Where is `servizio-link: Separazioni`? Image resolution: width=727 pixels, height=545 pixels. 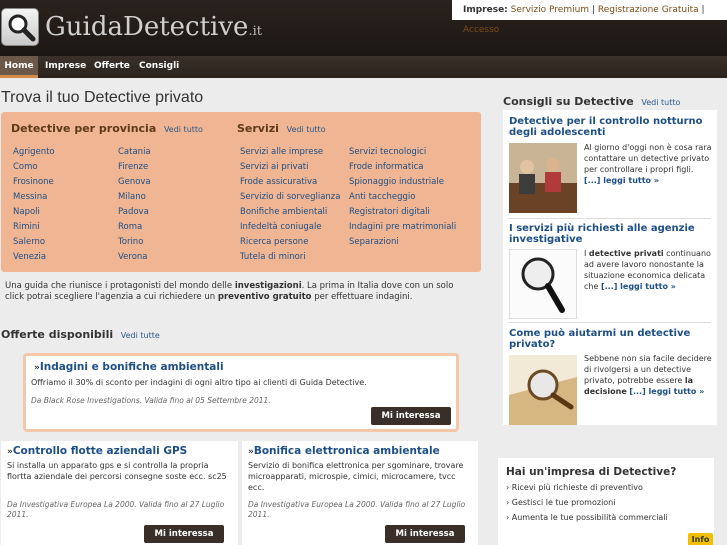
servizio-link: Separazioni is located at coordinates (402, 244).